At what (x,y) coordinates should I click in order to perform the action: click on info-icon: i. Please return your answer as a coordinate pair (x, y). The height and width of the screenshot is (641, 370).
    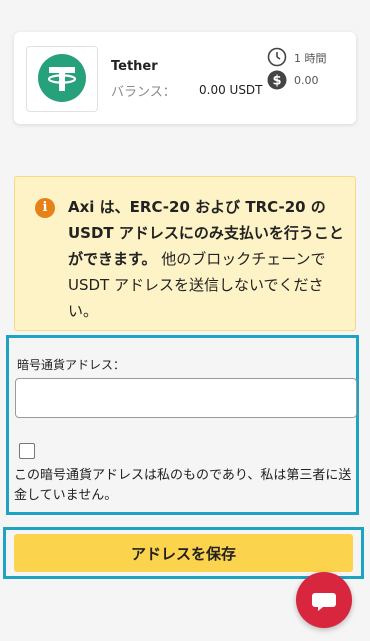
    Looking at the image, I should click on (45, 208).